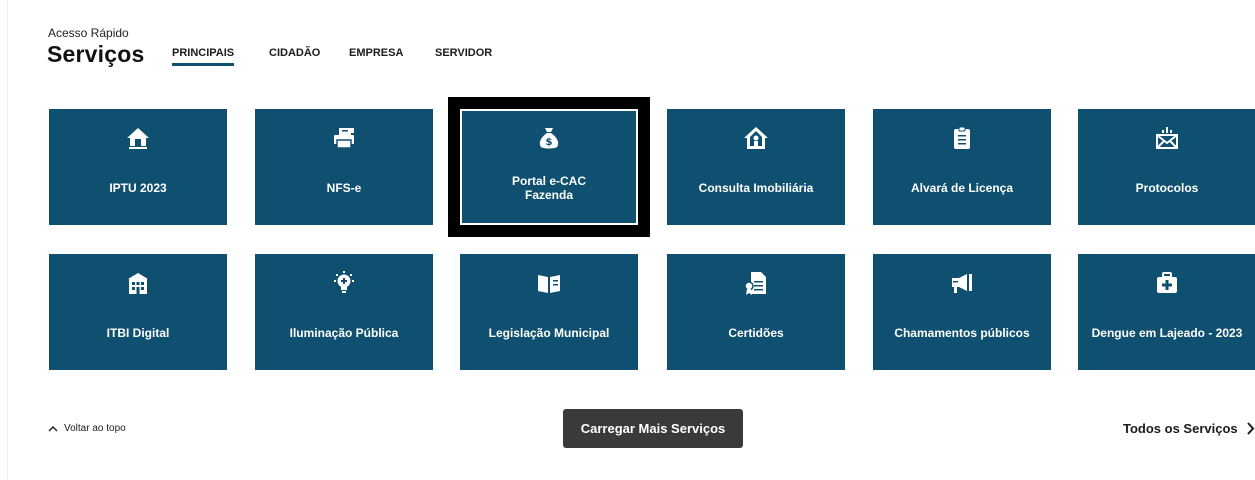  I want to click on money-bag-icon: $, so click(549, 138).